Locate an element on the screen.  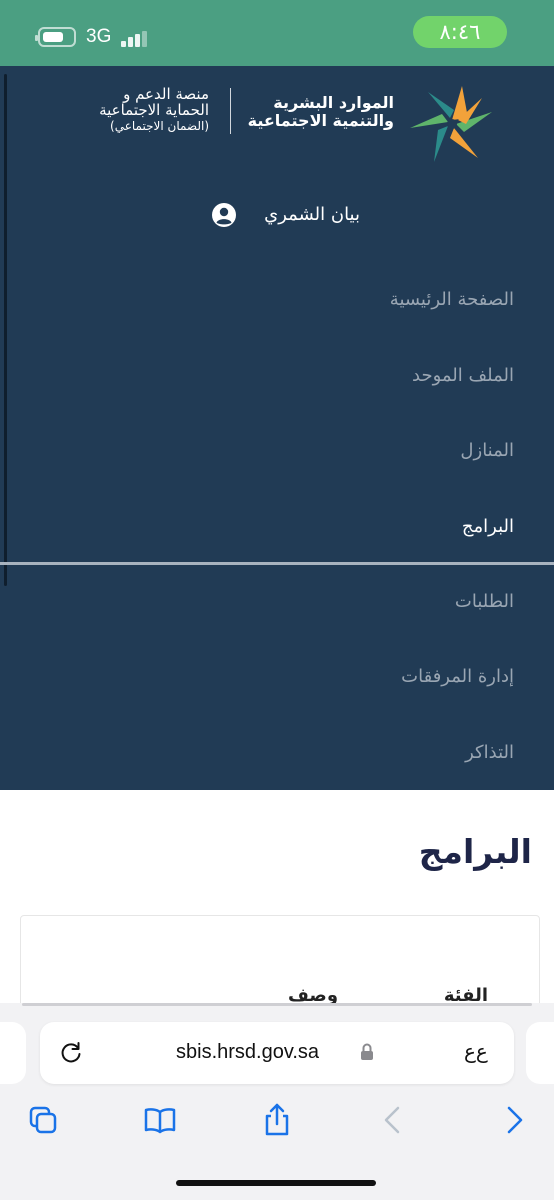
menu-item-unified-file: الملف الموحد is located at coordinates (463, 375).